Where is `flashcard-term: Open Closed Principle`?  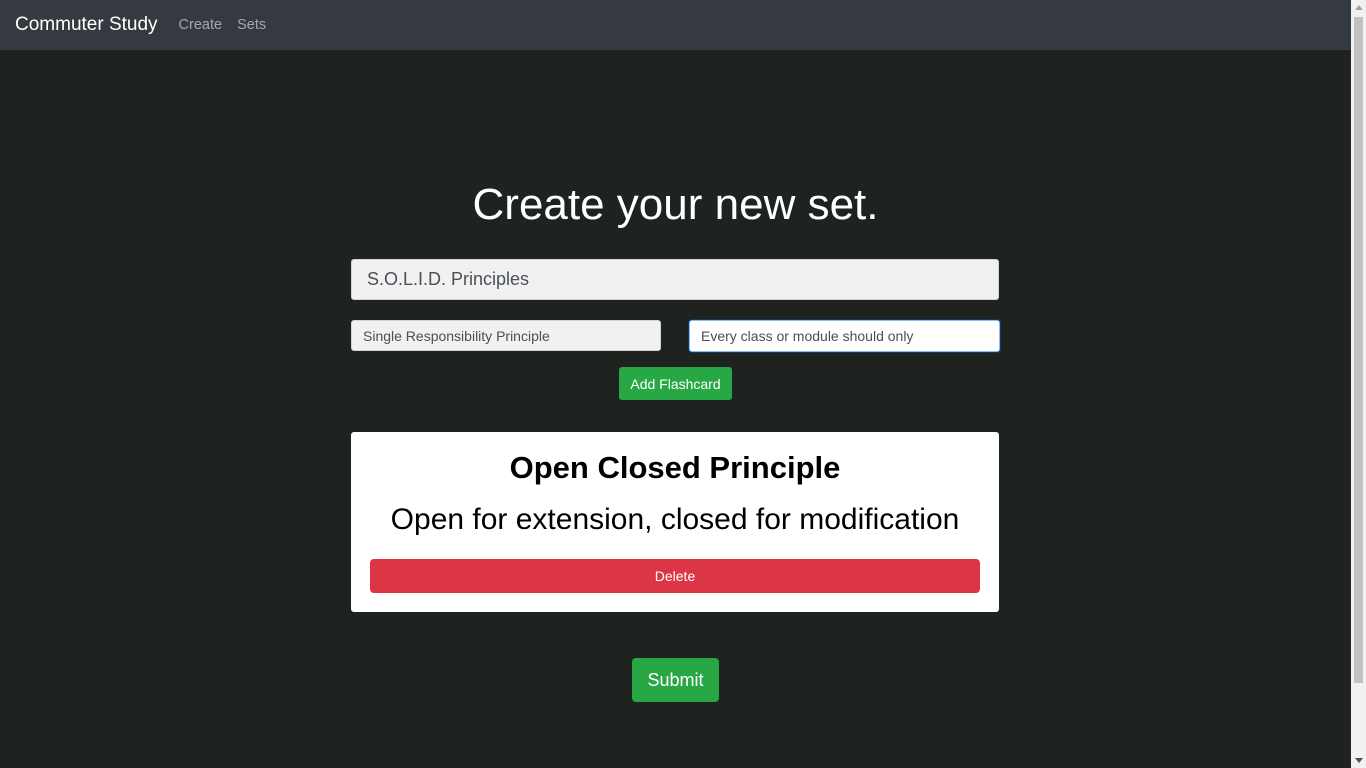 flashcard-term: Open Closed Principle is located at coordinates (675, 467).